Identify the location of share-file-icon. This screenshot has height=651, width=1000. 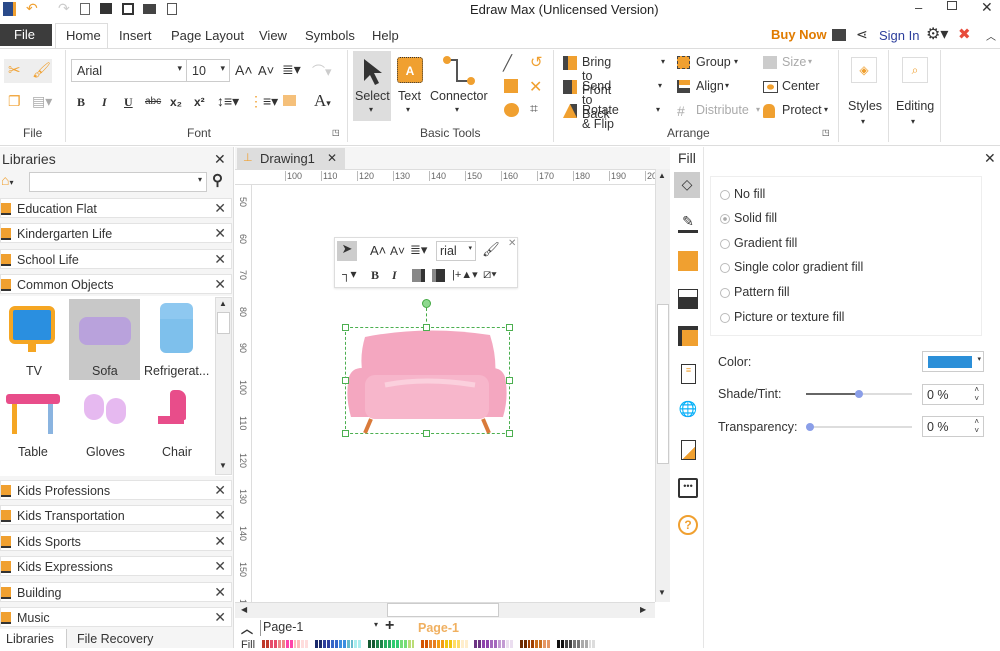
(839, 35).